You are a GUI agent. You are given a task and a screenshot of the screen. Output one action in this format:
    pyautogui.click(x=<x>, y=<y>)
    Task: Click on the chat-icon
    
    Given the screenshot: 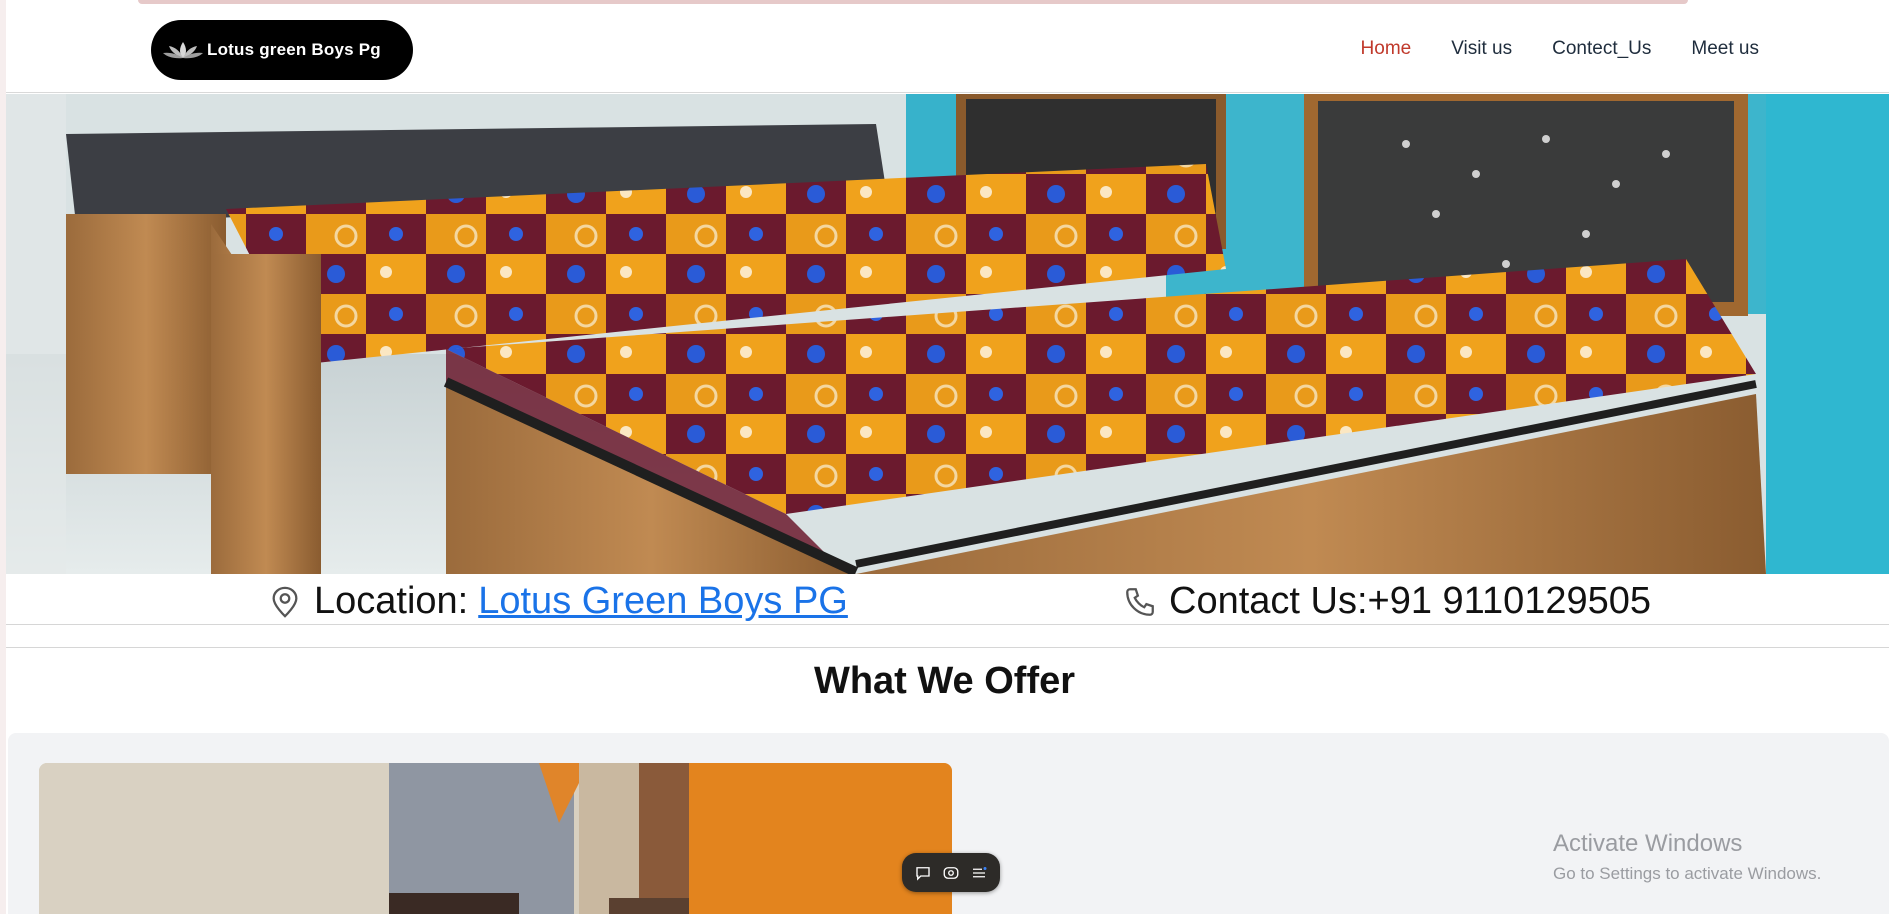 What is the action you would take?
    pyautogui.click(x=923, y=873)
    